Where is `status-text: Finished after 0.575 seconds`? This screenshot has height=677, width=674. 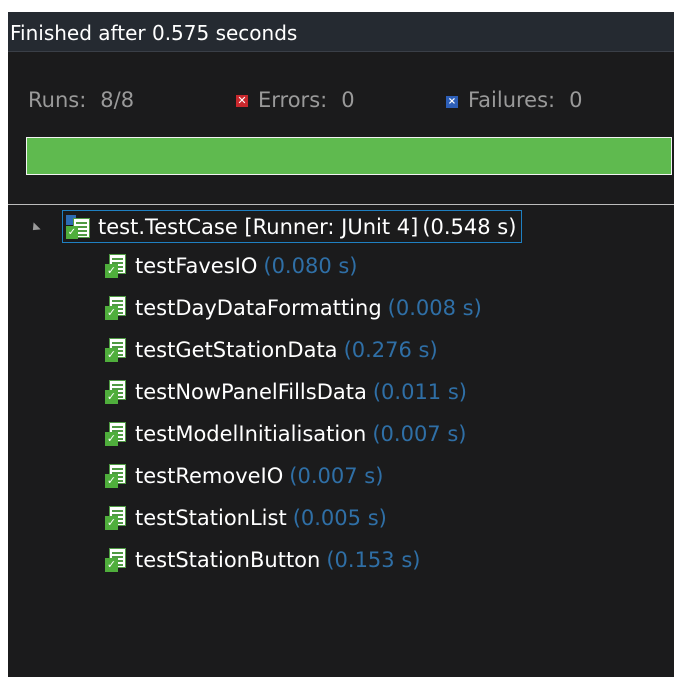
status-text: Finished after 0.575 seconds is located at coordinates (154, 33).